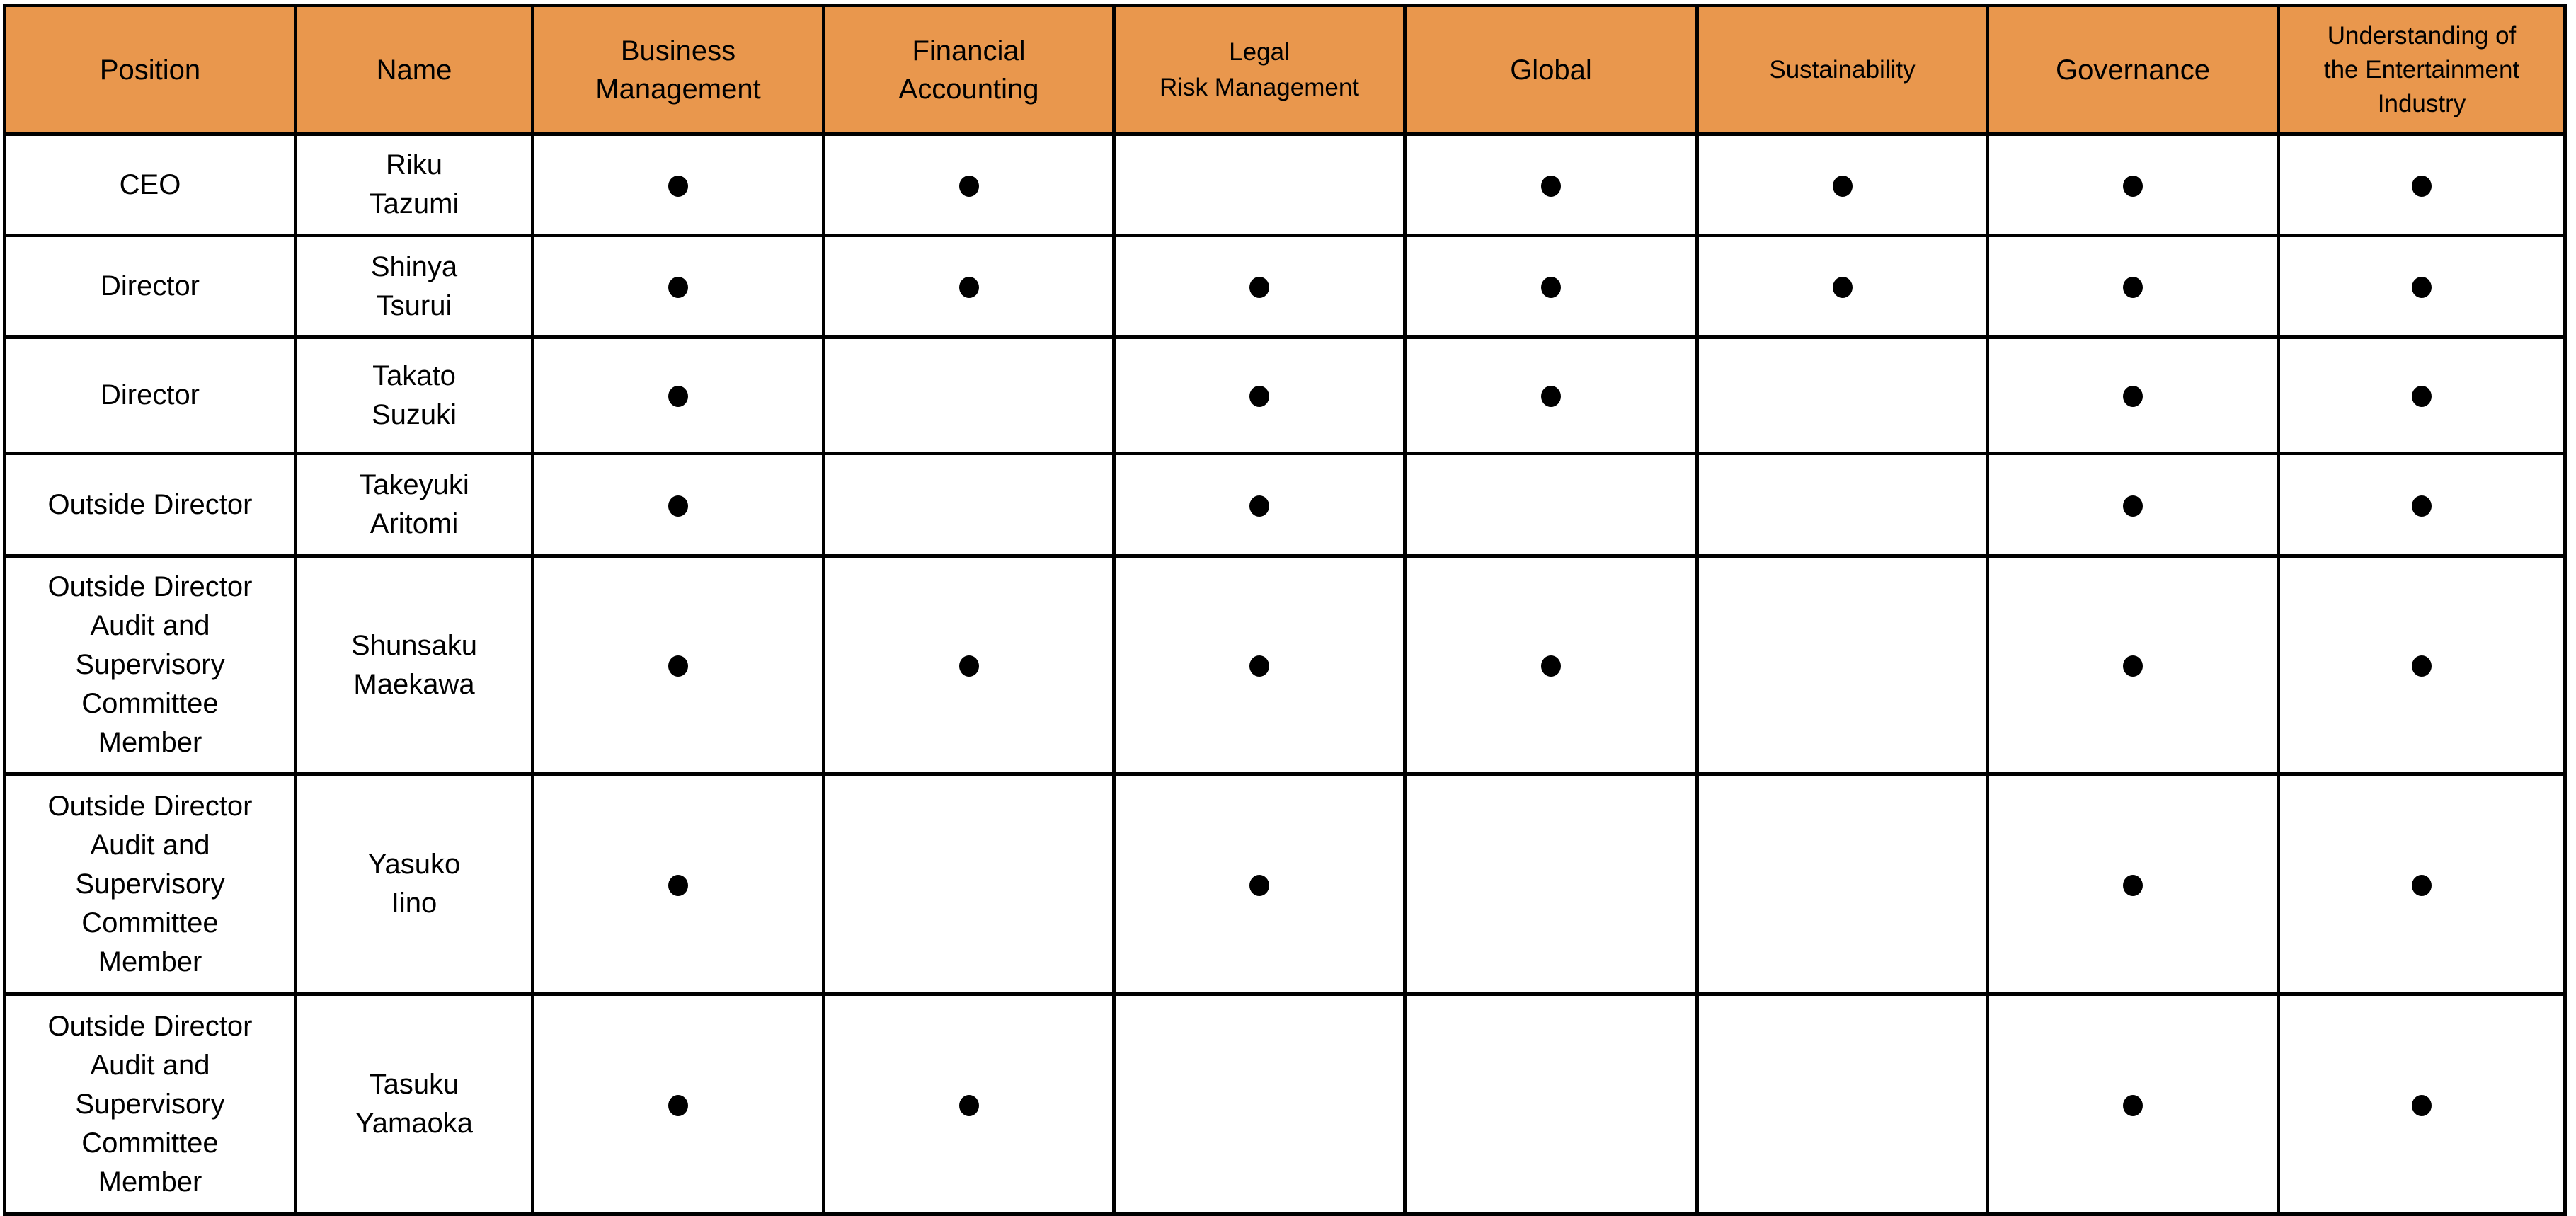  Describe the element at coordinates (1551, 70) in the screenshot. I see `column-header-global: Global` at that location.